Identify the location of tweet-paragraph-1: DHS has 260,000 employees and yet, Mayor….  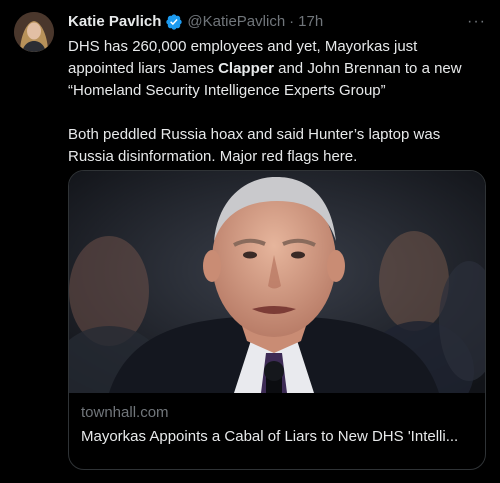
(270, 69).